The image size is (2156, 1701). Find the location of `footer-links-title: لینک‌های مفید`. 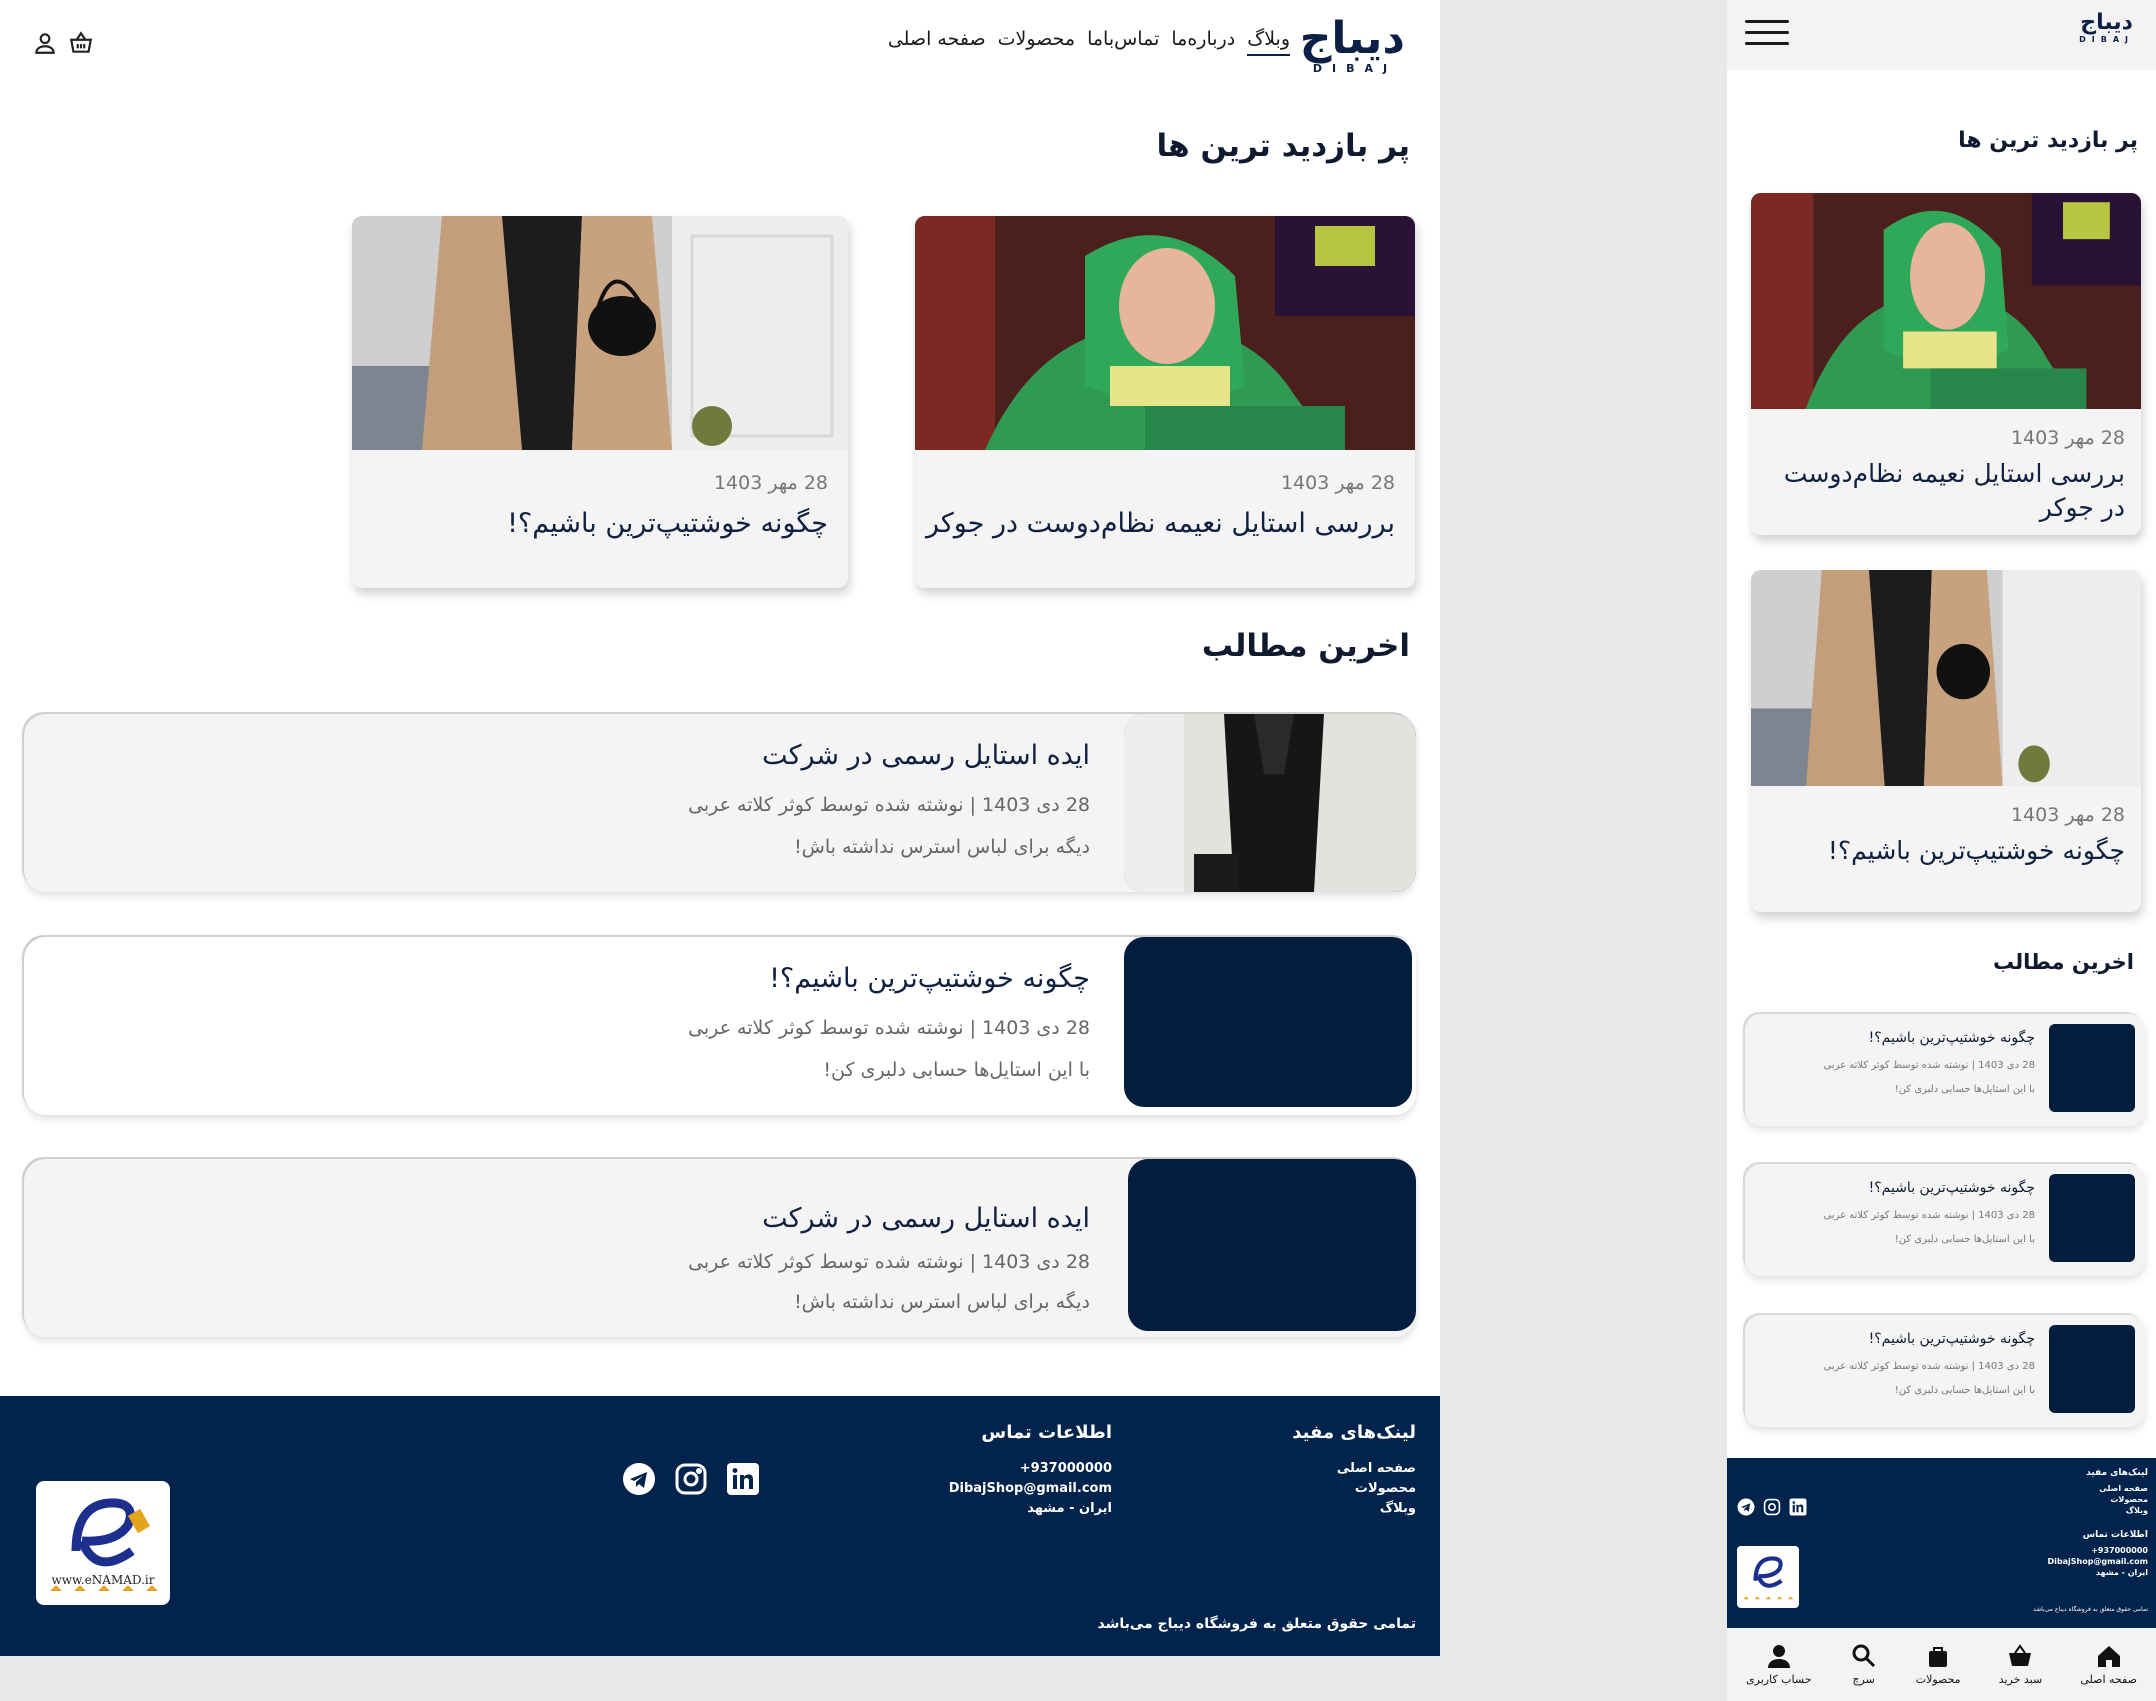

footer-links-title: لینک‌های مفید is located at coordinates (1354, 1432).